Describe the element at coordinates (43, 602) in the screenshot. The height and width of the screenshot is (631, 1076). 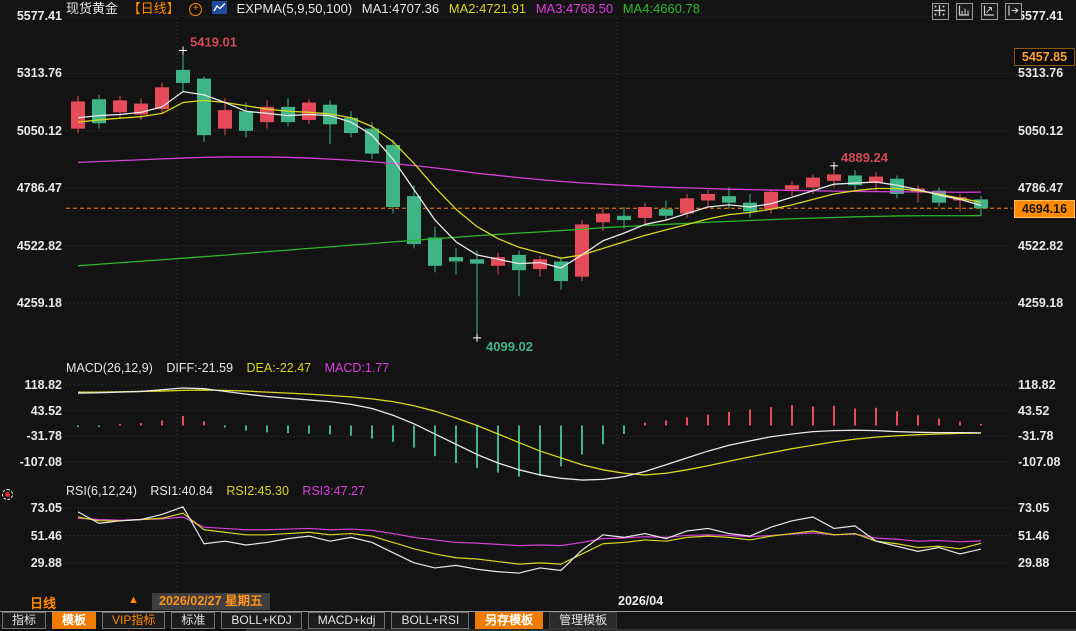
I see `period-selector: 日线` at that location.